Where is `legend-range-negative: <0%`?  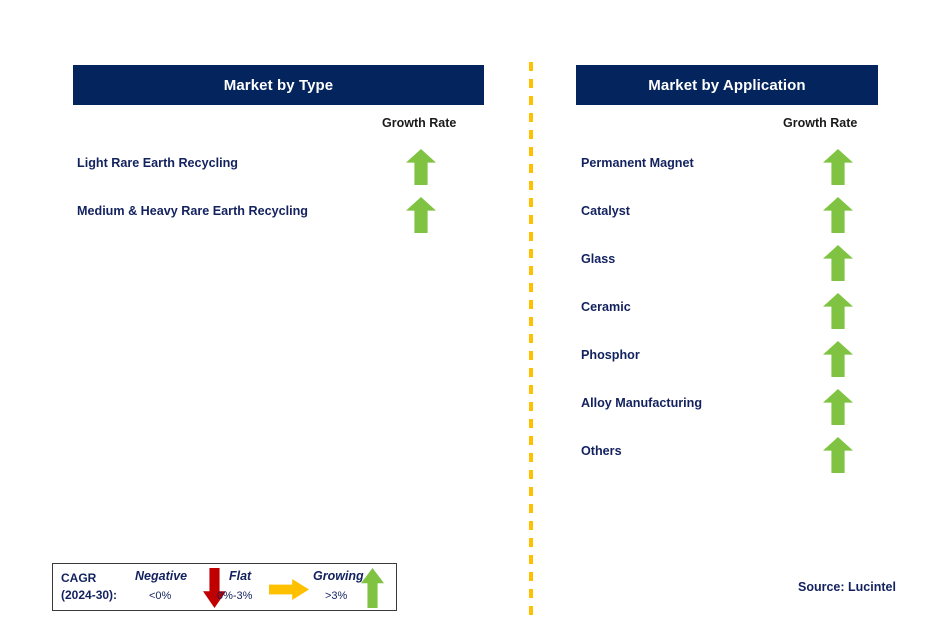 legend-range-negative: <0% is located at coordinates (160, 596).